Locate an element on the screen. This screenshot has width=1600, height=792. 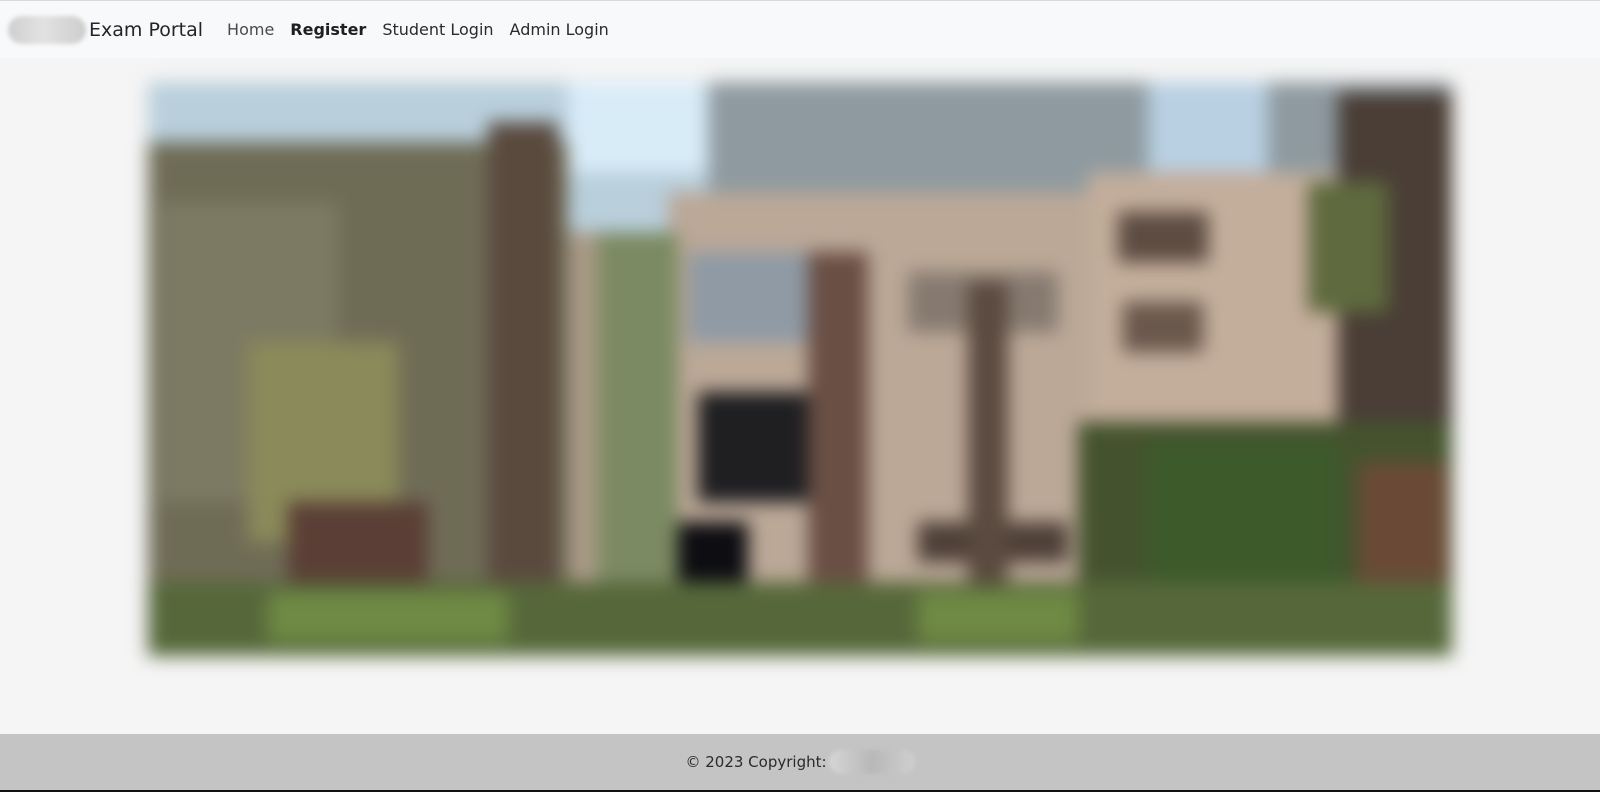
nav-link-register: Register is located at coordinates (328, 29).